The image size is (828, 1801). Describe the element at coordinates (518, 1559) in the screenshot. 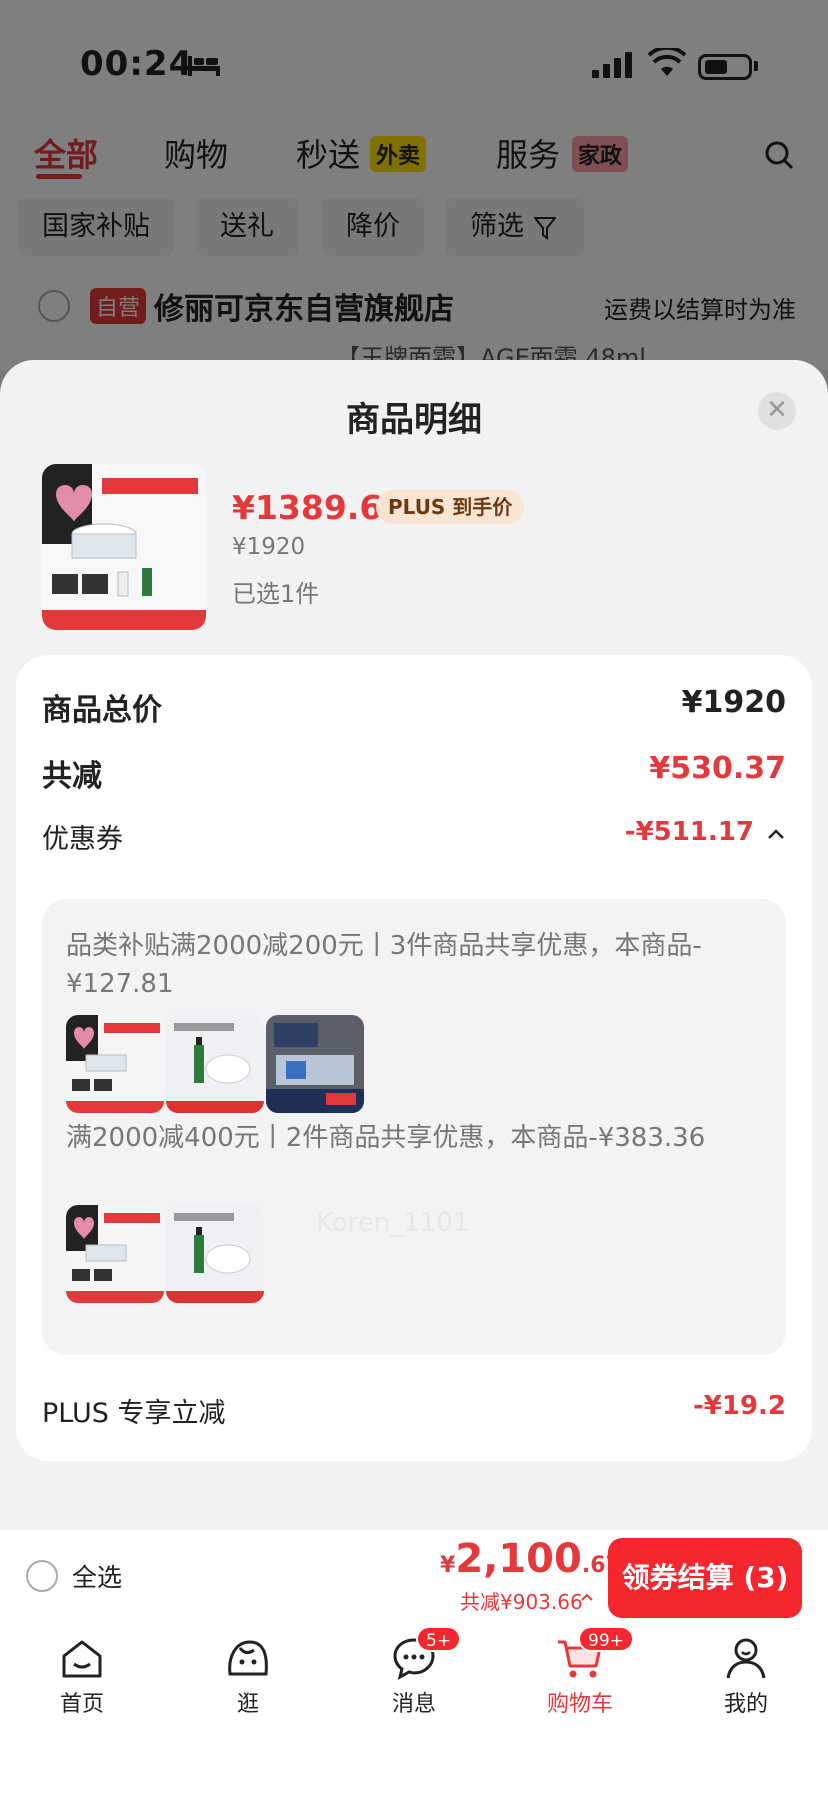

I see `total-int: 2,100` at that location.